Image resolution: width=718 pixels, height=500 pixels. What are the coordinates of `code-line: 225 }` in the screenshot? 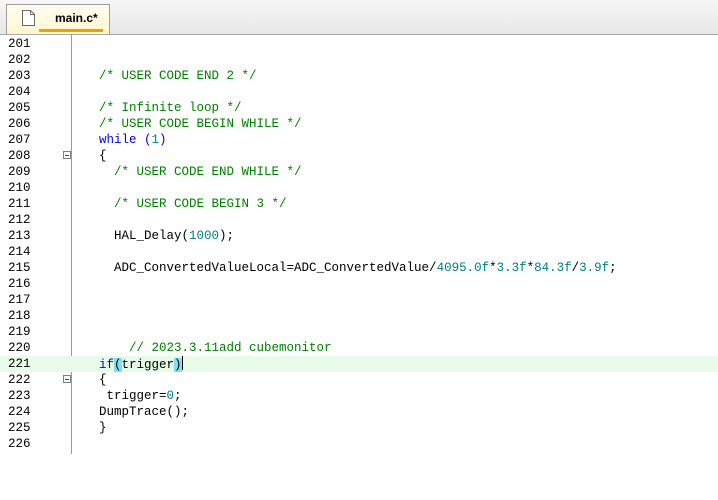 It's located at (359, 428).